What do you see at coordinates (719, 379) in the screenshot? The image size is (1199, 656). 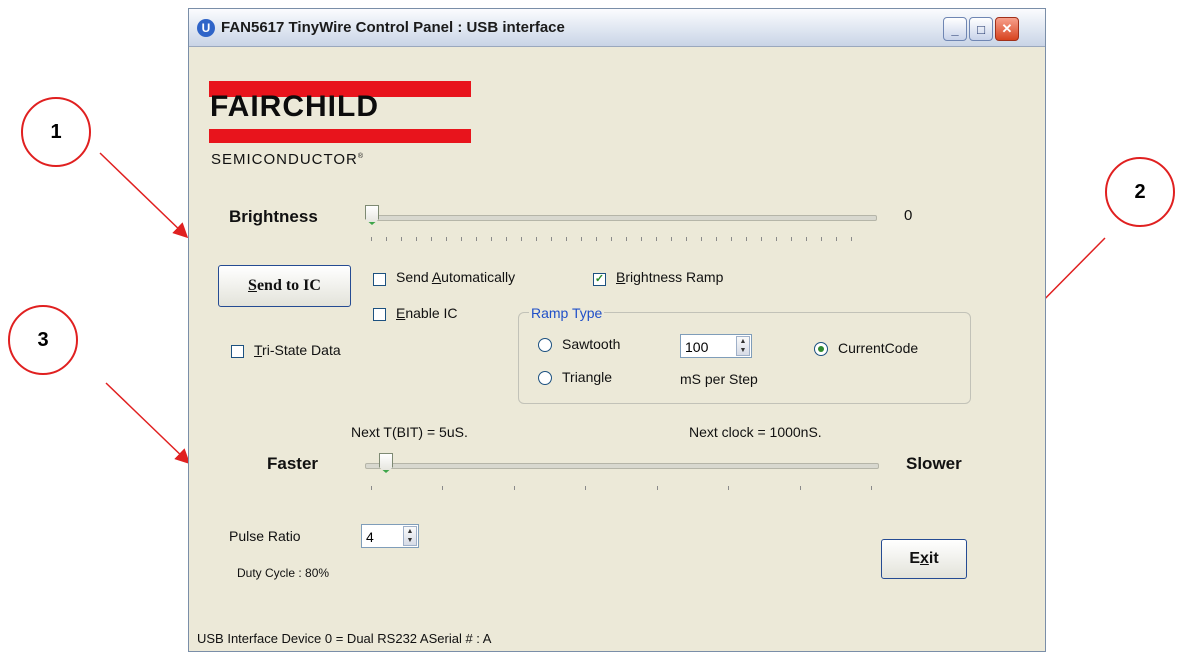 I see `ms-per-step-label: mS per Step` at bounding box center [719, 379].